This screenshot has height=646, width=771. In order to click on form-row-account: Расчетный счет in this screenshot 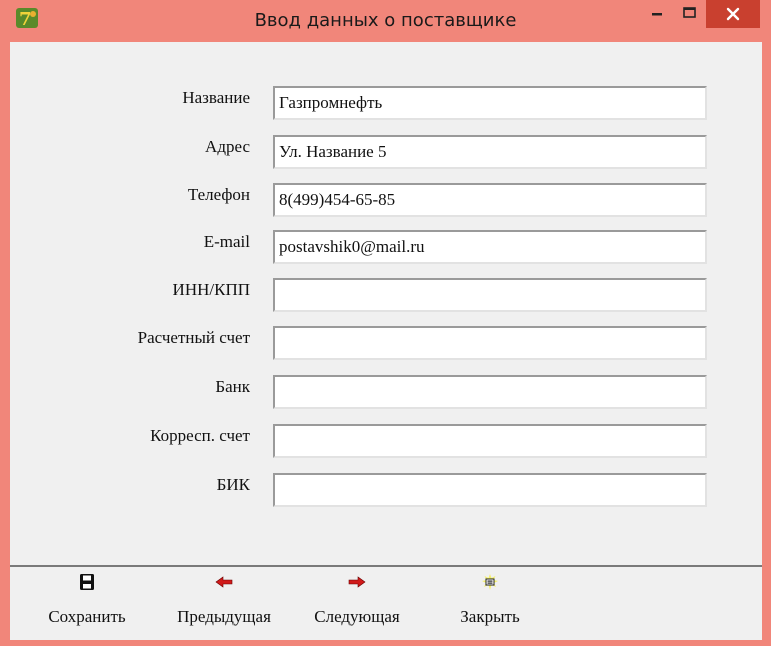, I will do `click(386, 346)`.